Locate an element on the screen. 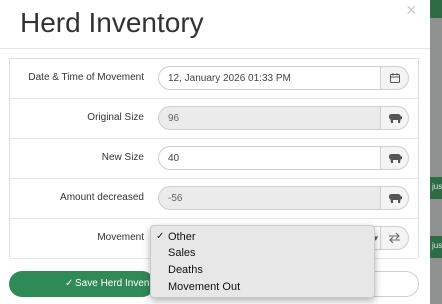 This screenshot has height=304, width=442. original-size-input: 96 is located at coordinates (269, 118).